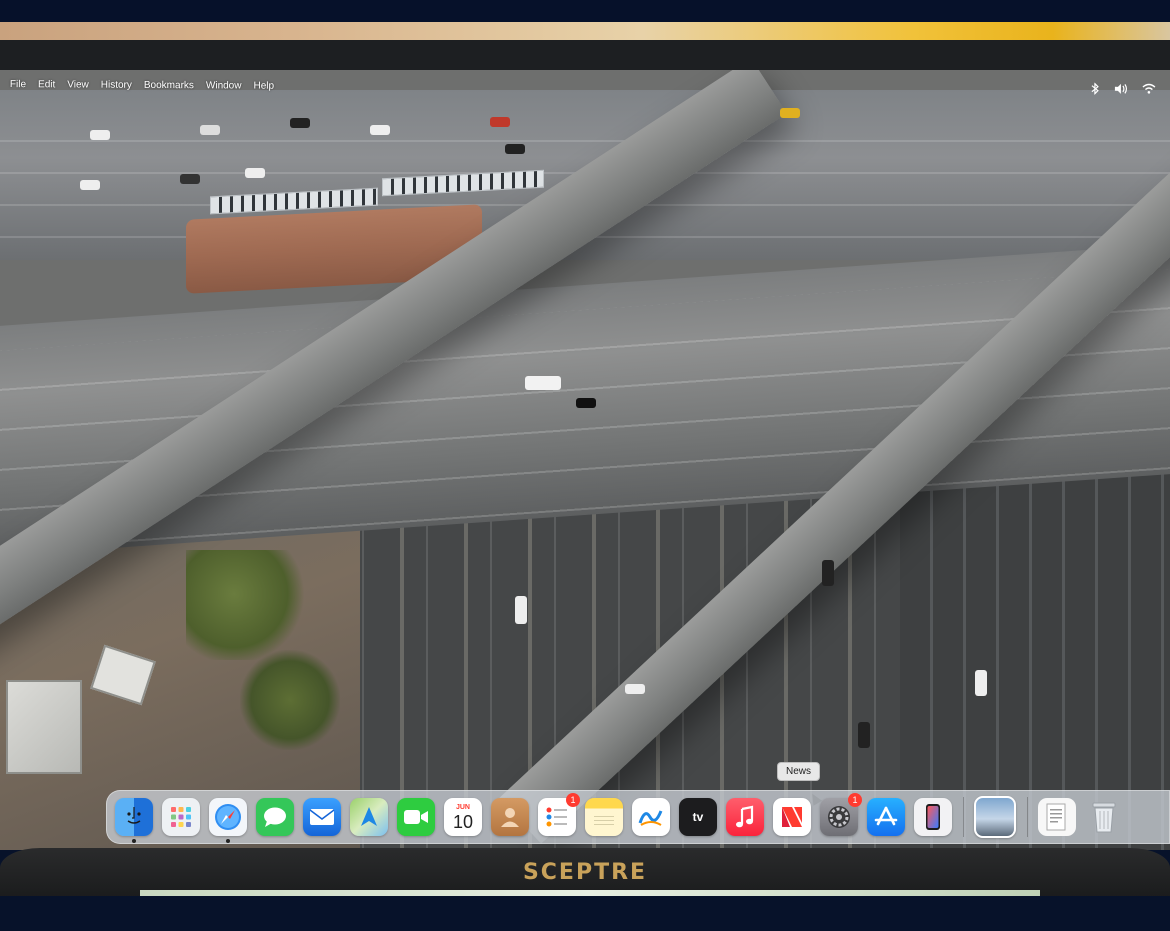  Describe the element at coordinates (1121, 90) in the screenshot. I see `volume-icon` at that location.